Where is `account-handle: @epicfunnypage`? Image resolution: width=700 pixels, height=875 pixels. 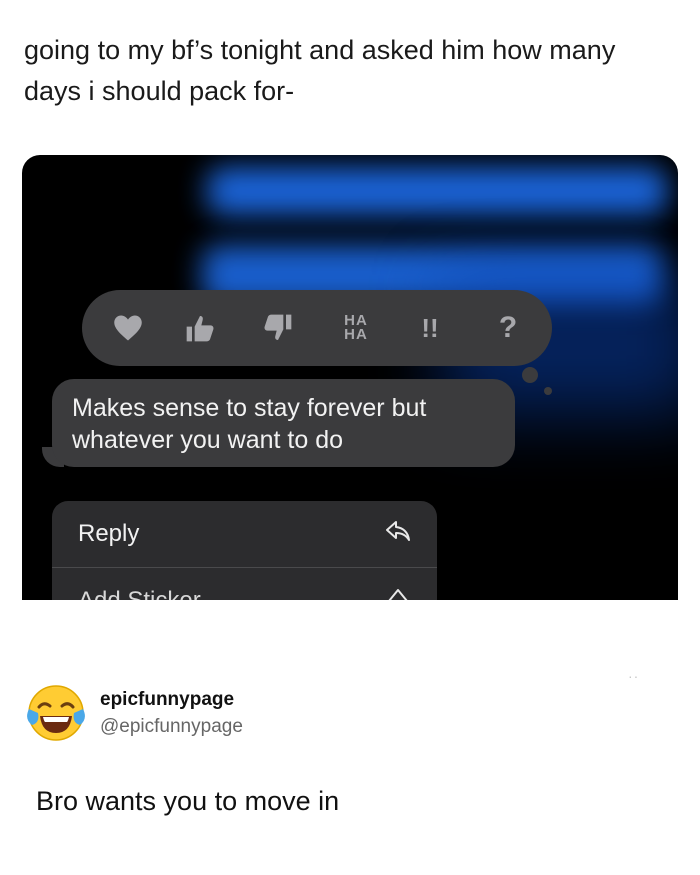 account-handle: @epicfunnypage is located at coordinates (171, 727).